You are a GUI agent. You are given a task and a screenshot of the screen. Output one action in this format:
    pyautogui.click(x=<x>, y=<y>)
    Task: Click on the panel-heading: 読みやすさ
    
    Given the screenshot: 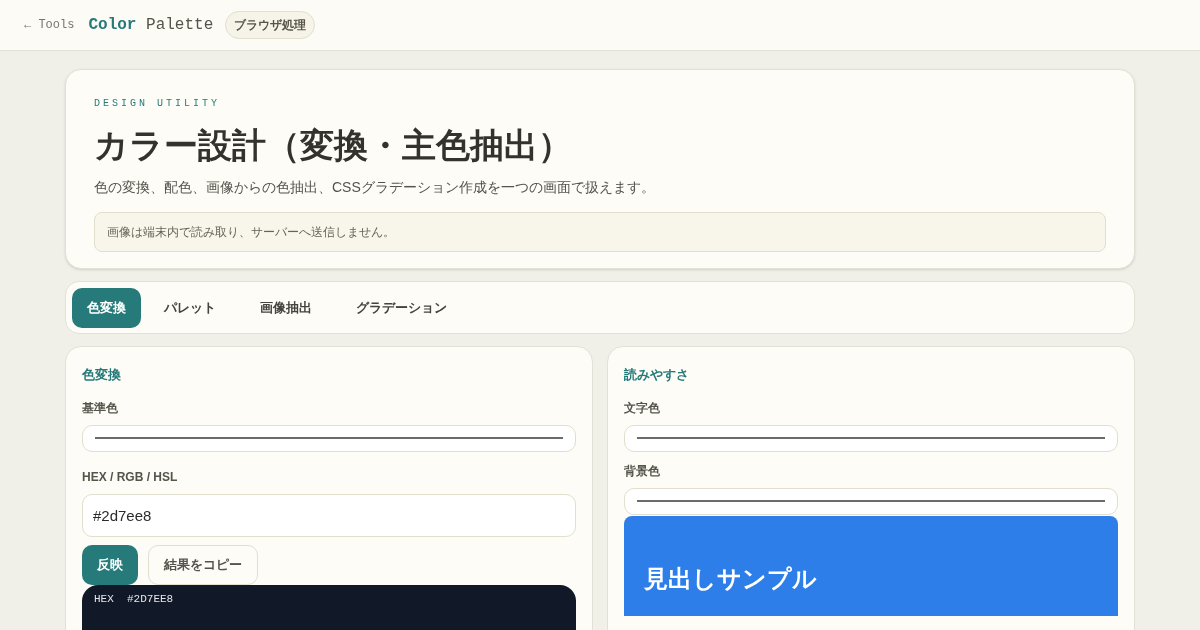 What is the action you would take?
    pyautogui.click(x=657, y=375)
    